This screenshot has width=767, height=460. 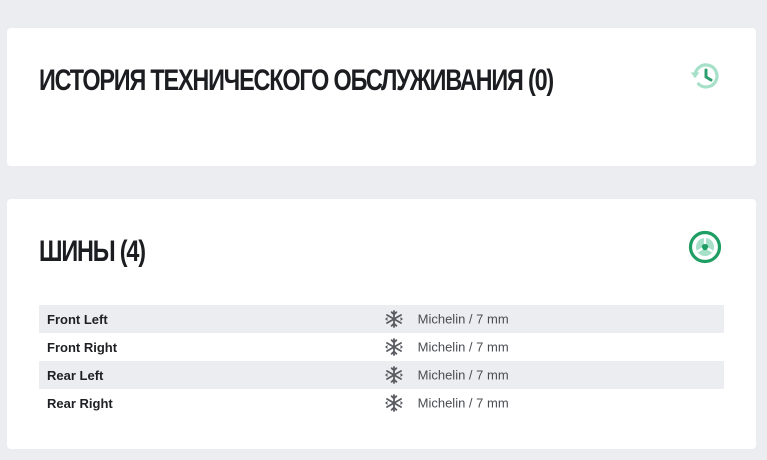 What do you see at coordinates (80, 403) in the screenshot?
I see `tire-position: Rear Right` at bounding box center [80, 403].